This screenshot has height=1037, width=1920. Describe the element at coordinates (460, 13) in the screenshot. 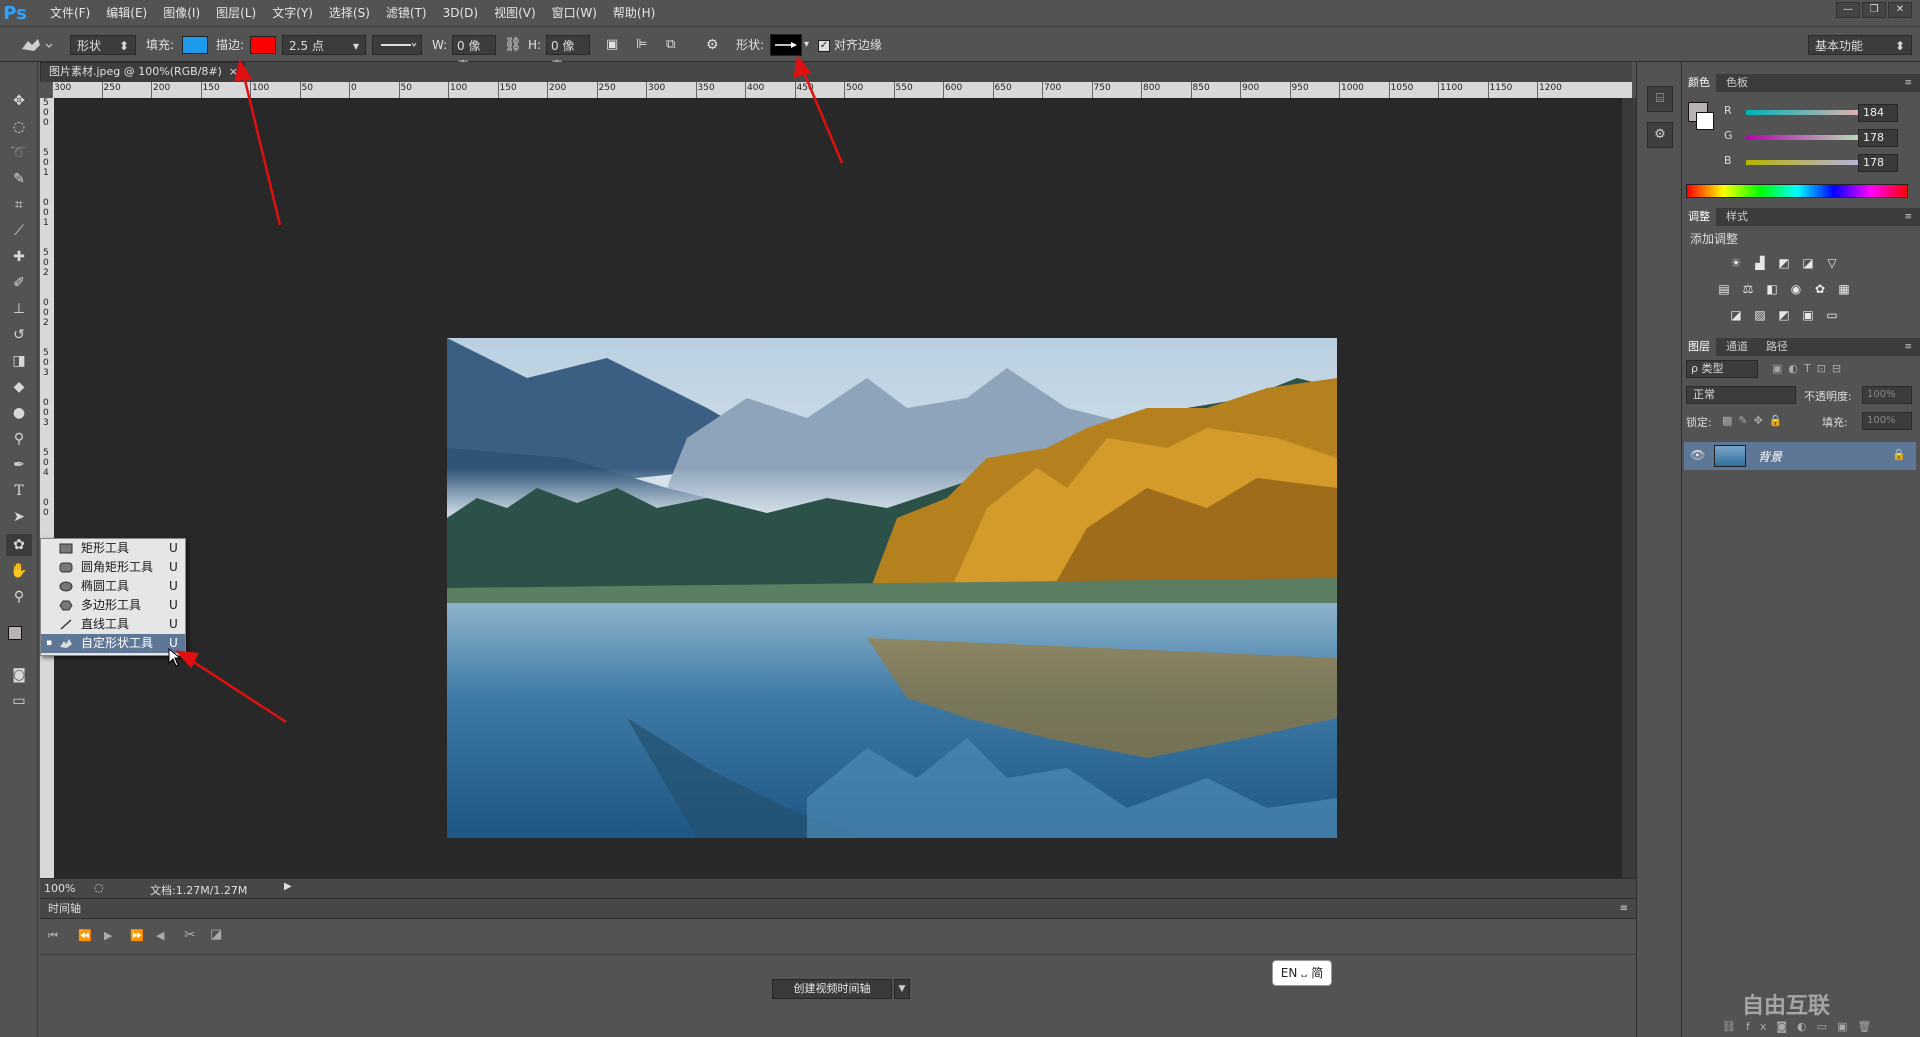

I see `menu-3d: 3D(D)` at that location.